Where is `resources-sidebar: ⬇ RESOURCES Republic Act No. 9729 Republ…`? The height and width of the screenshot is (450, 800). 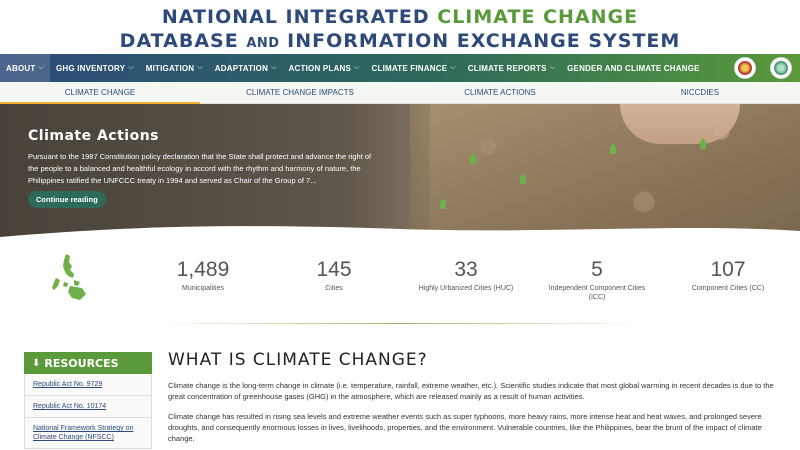 resources-sidebar: ⬇ RESOURCES Republic Act No. 9729 Republ… is located at coordinates (88, 400).